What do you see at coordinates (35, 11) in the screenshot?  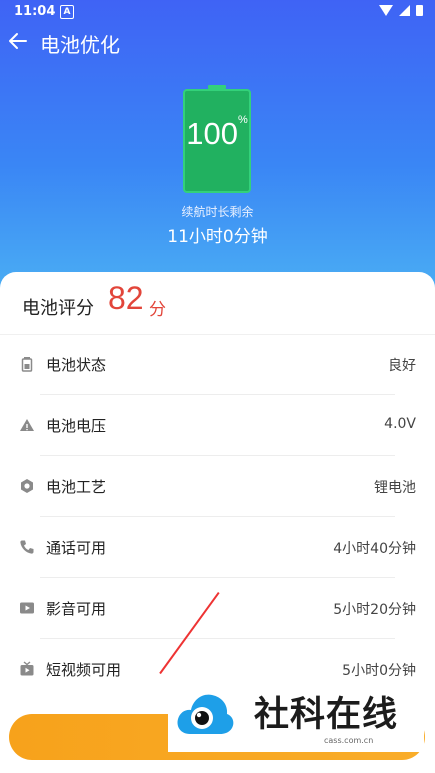 I see `status-time: 11:04` at bounding box center [35, 11].